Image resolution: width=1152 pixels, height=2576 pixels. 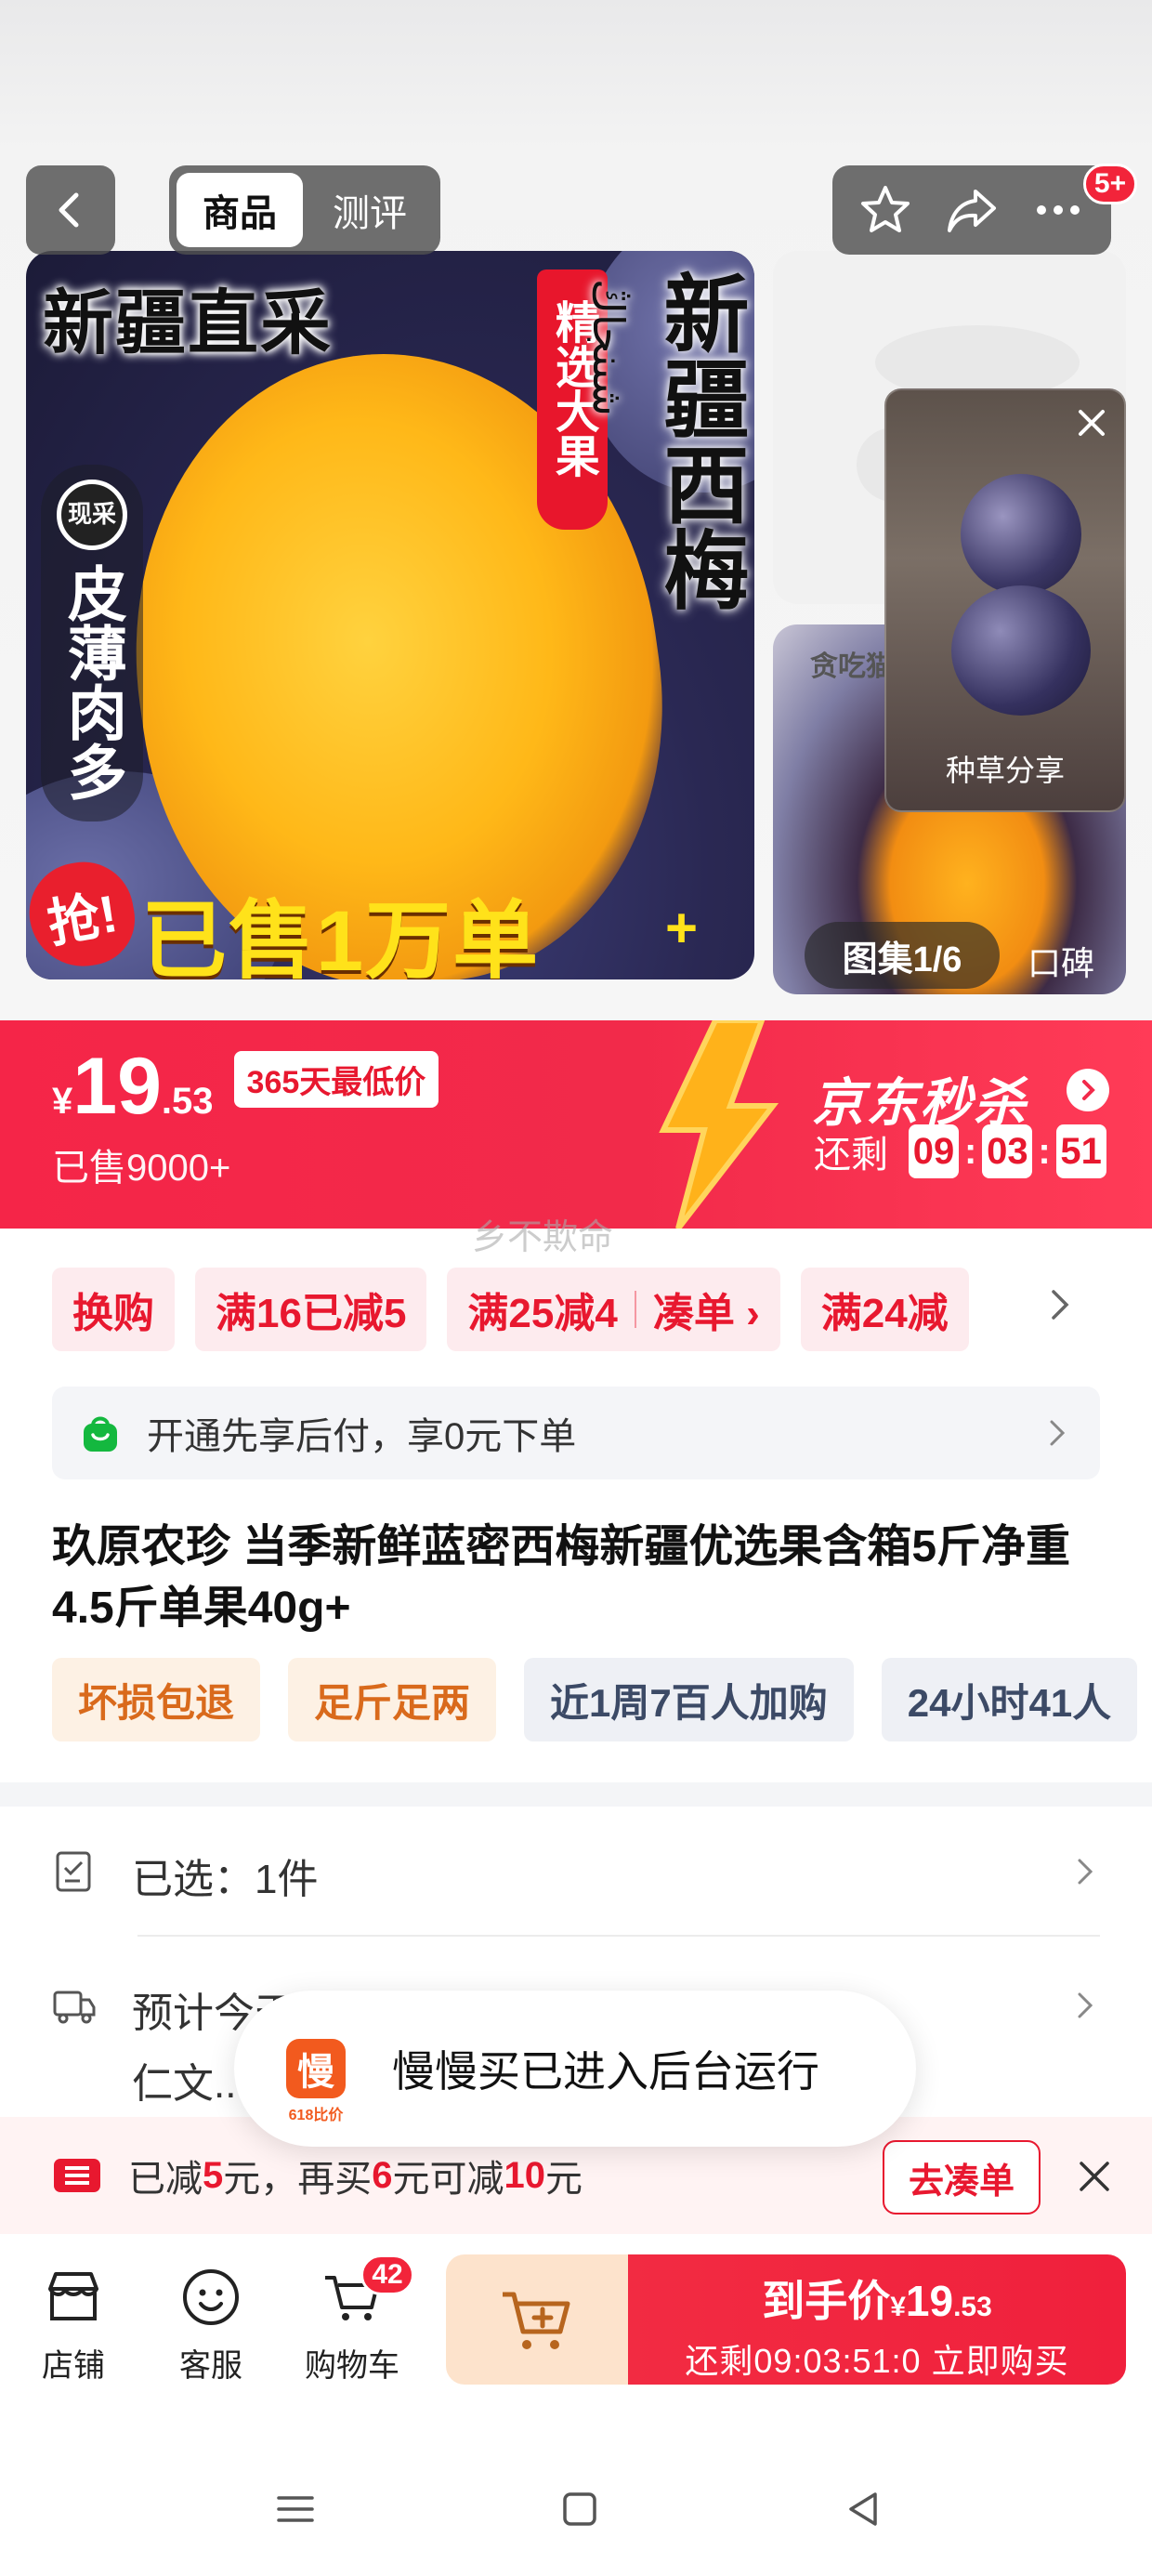 I want to click on countdown-label: 还剩, so click(x=851, y=1155).